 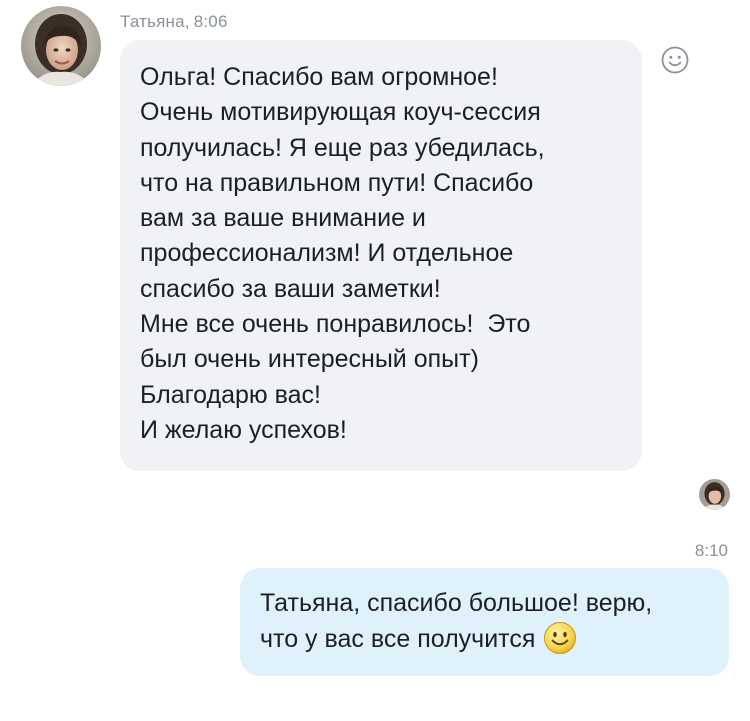 I want to click on read-receipt-avatar, so click(x=714, y=494).